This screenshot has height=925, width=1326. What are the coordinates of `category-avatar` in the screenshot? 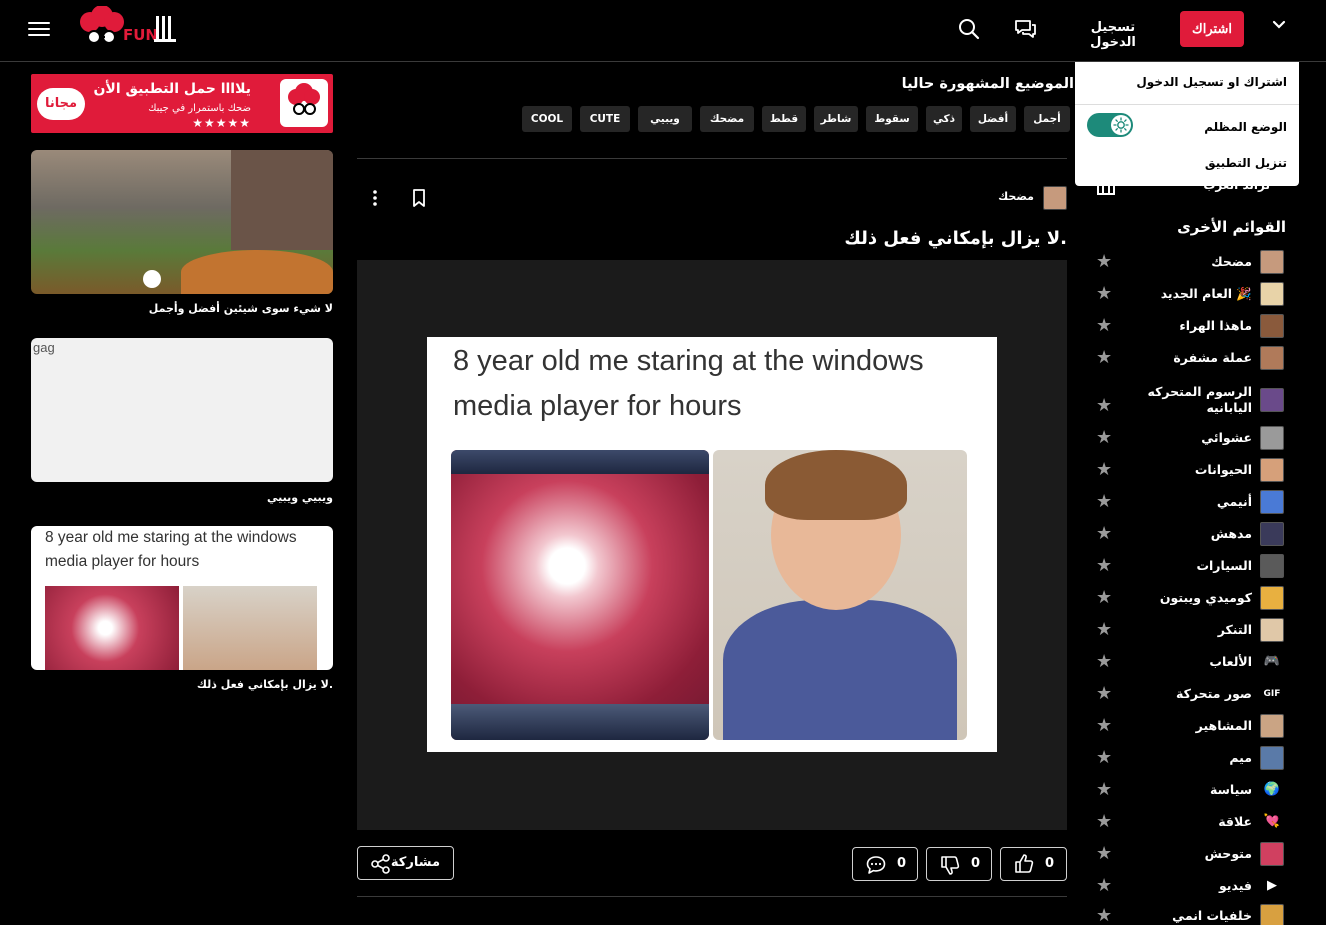 It's located at (1055, 198).